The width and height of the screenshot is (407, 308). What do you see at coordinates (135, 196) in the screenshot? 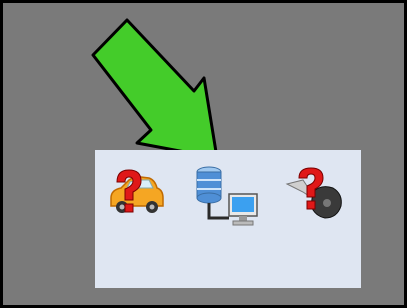
I see `vehicle-unknown-icon` at bounding box center [135, 196].